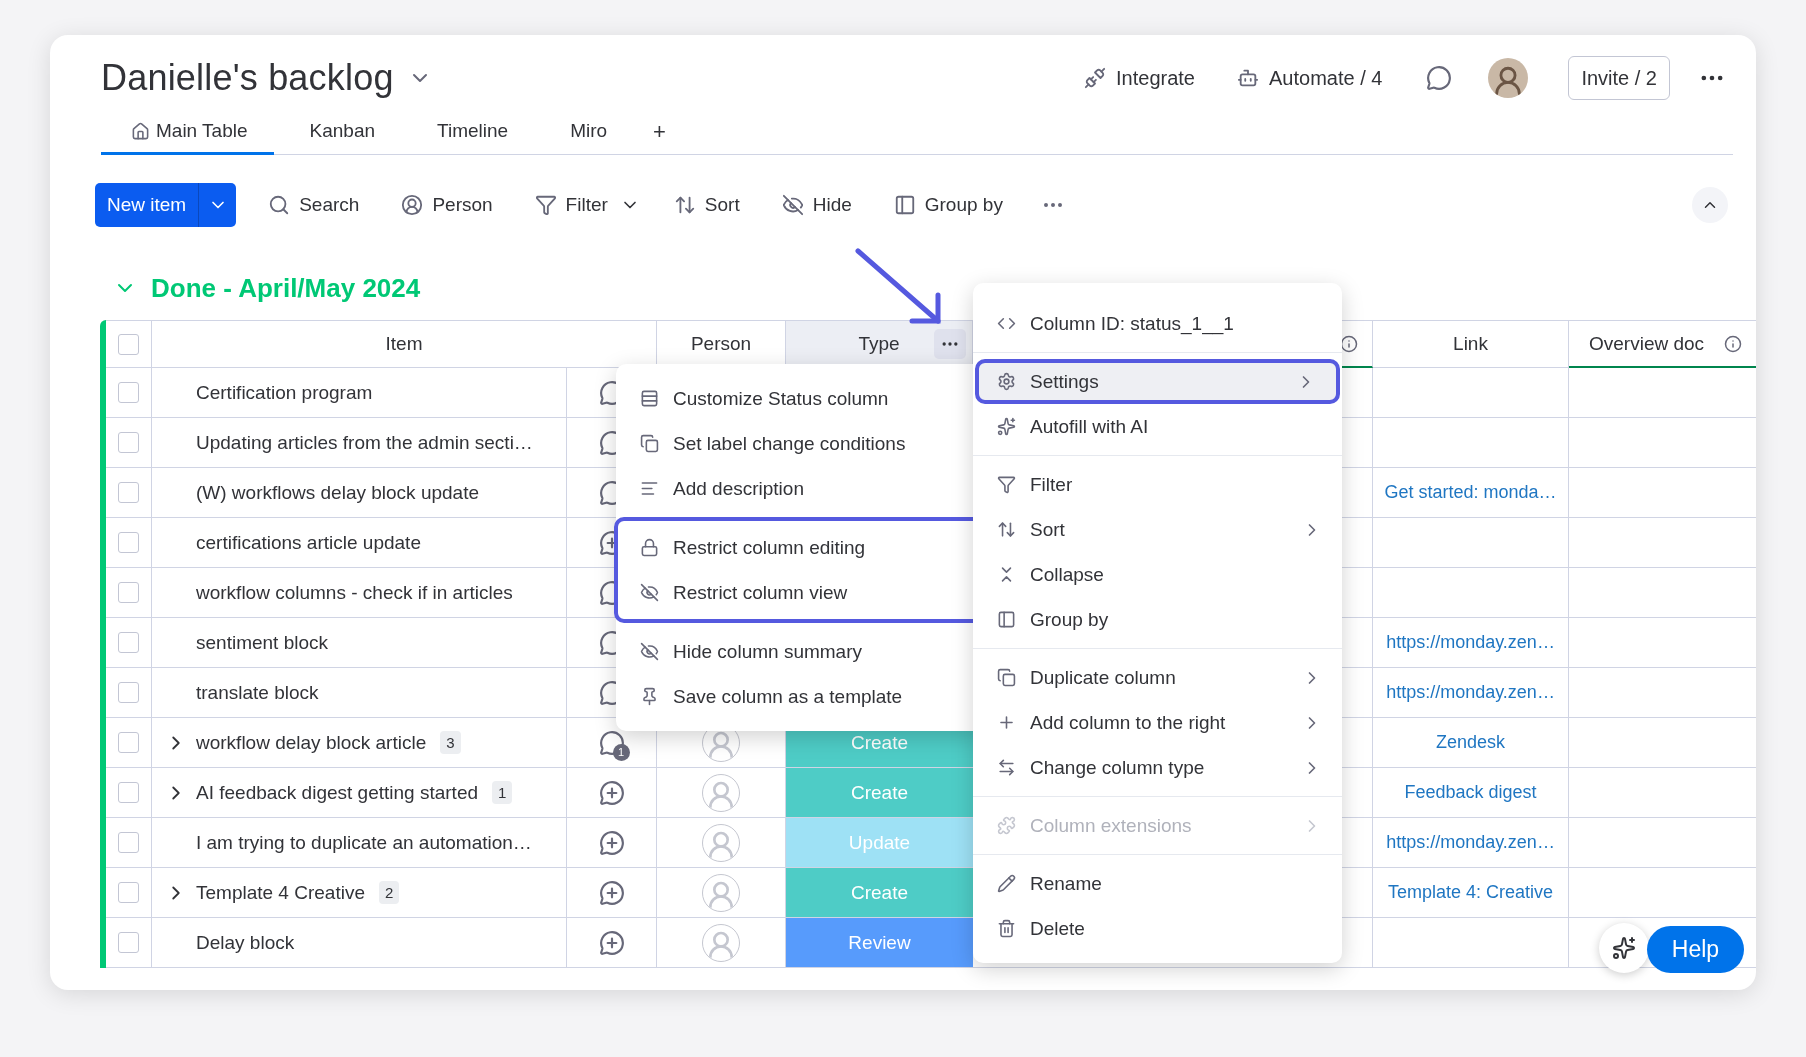 The width and height of the screenshot is (1806, 1057). Describe the element at coordinates (286, 288) in the screenshot. I see `group-title: Done - April/May 2024` at that location.